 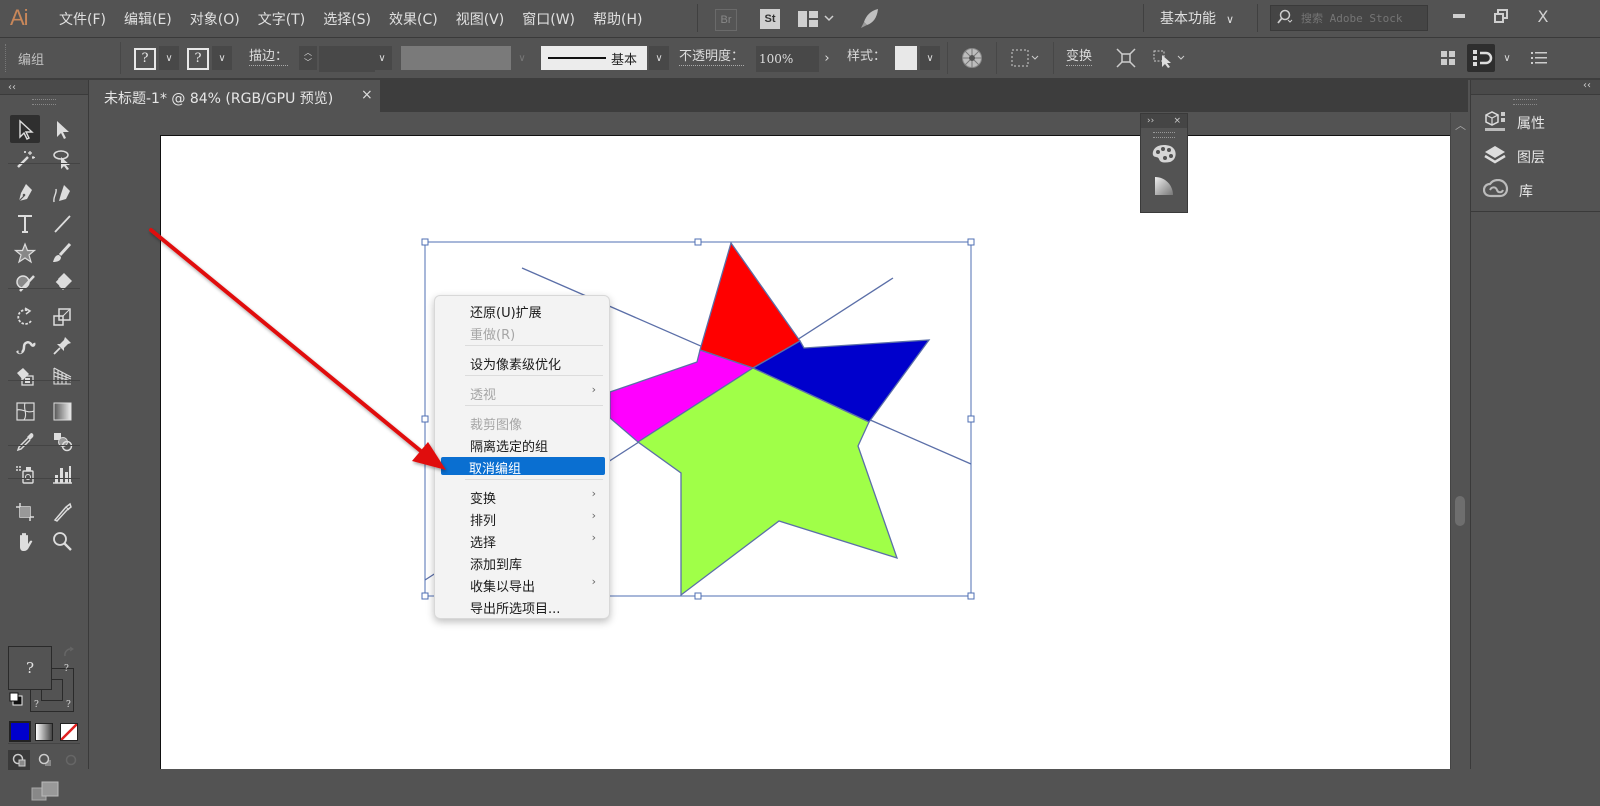 I want to click on magic-wand-tool, so click(x=25, y=159).